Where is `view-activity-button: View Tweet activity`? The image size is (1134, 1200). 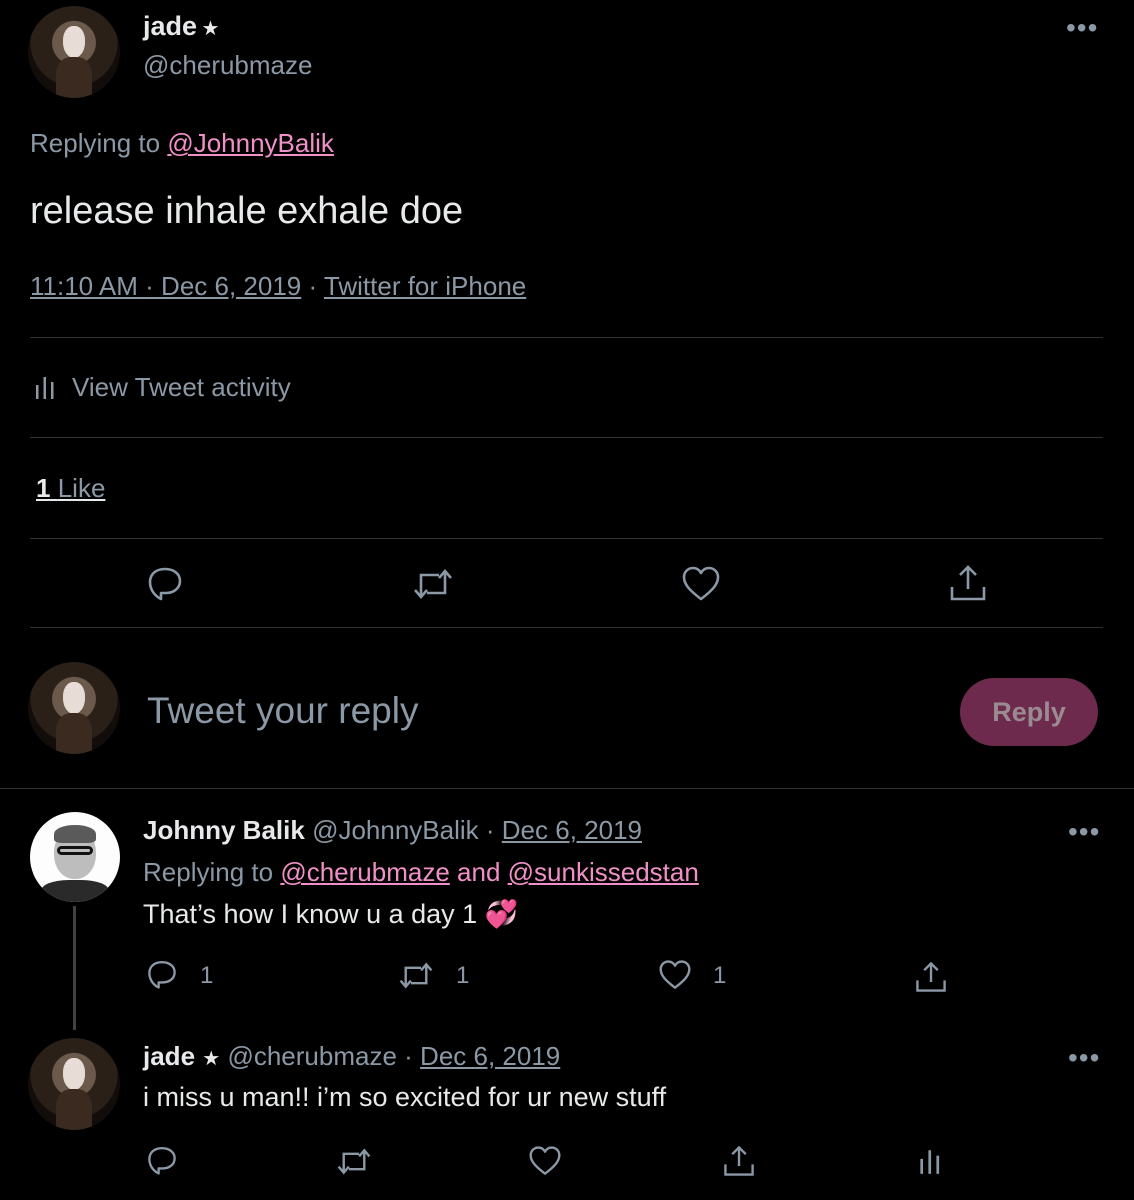 view-activity-button: View Tweet activity is located at coordinates (162, 387).